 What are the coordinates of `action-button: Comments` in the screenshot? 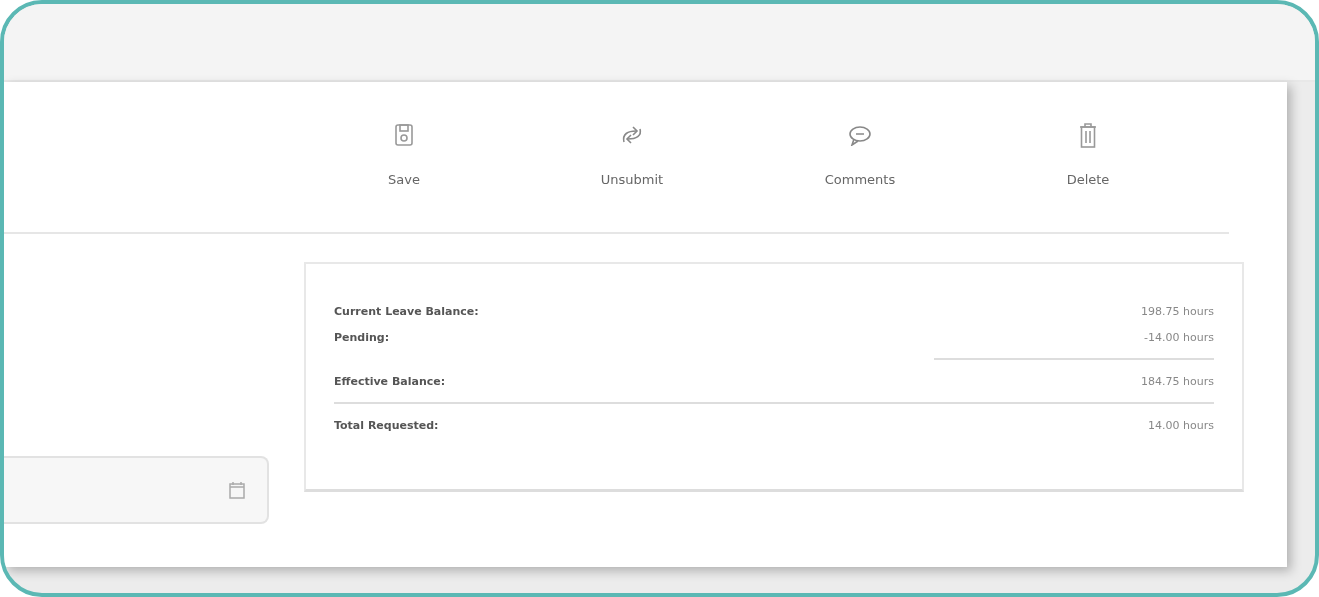 It's located at (860, 157).